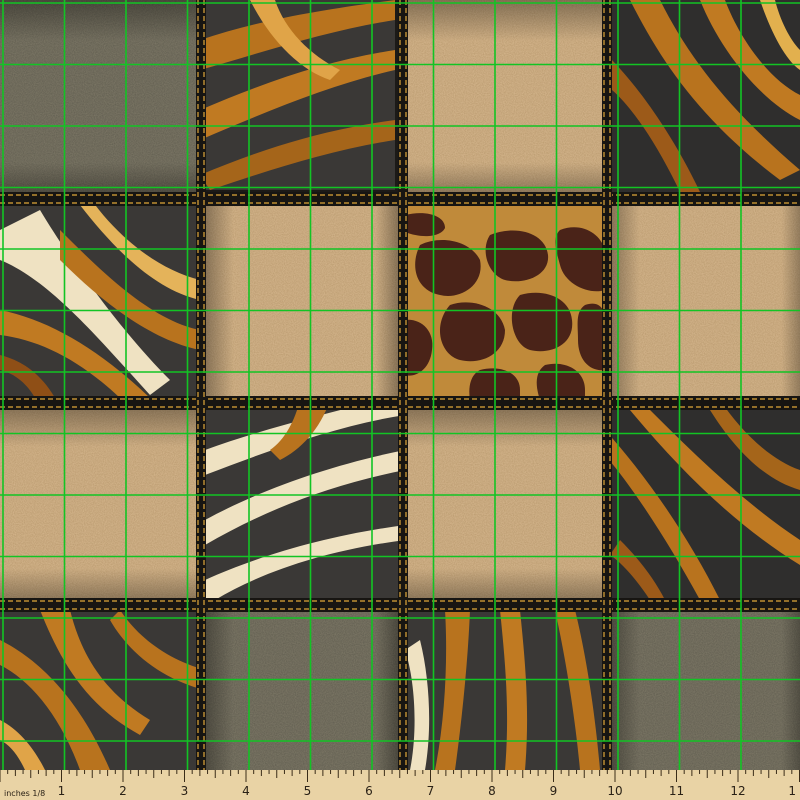 This screenshot has width=800, height=800. I want to click on tiger-tile-top-right, so click(706, 96).